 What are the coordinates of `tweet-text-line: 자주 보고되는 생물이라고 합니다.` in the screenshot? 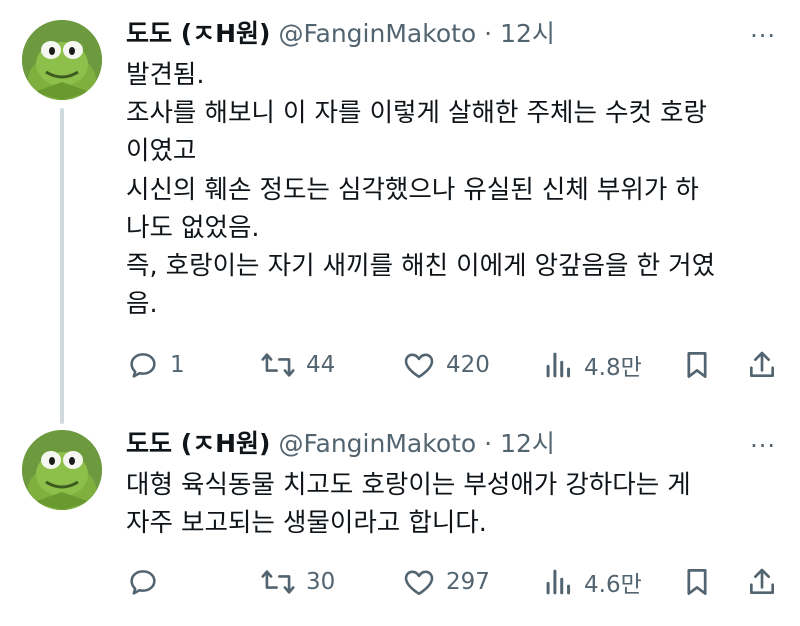 It's located at (306, 523).